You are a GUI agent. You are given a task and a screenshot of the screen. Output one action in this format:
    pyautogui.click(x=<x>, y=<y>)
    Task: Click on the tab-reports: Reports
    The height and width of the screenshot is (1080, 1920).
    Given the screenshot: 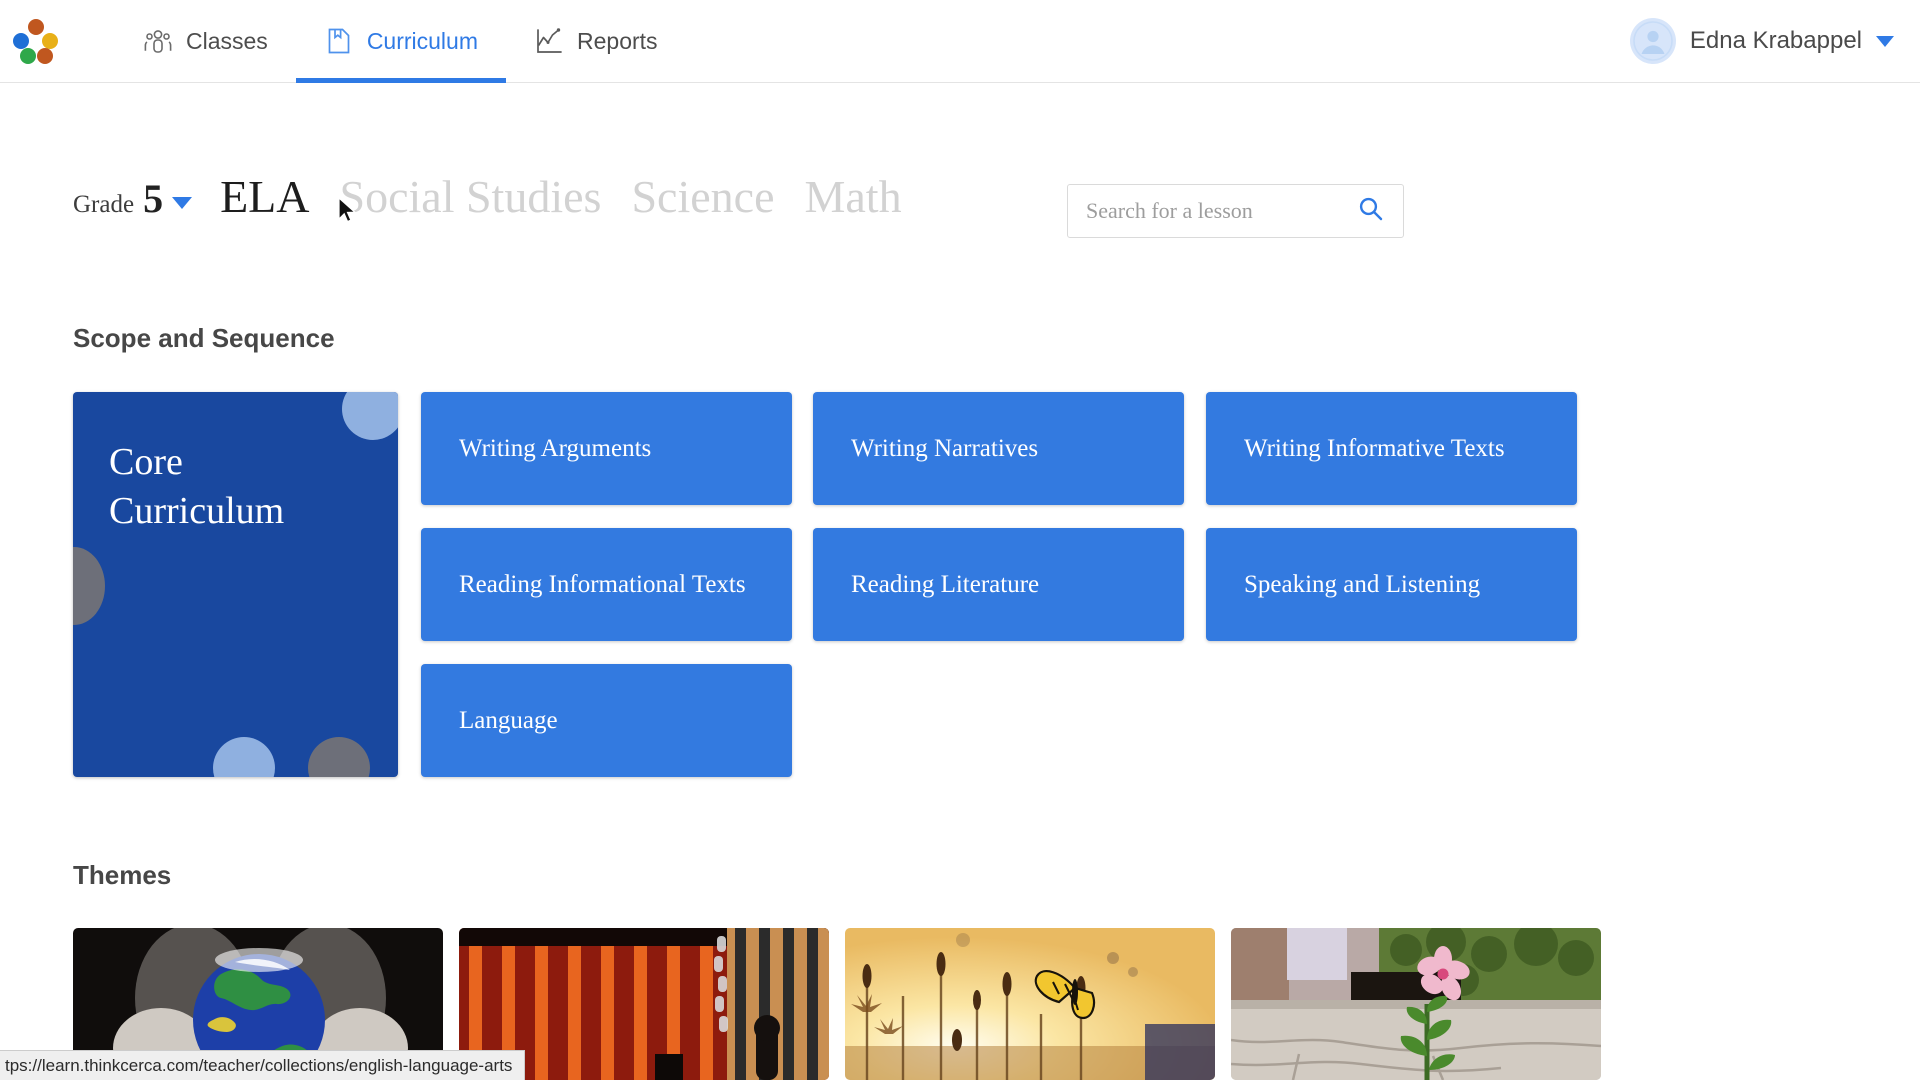 What is the action you would take?
    pyautogui.click(x=596, y=41)
    